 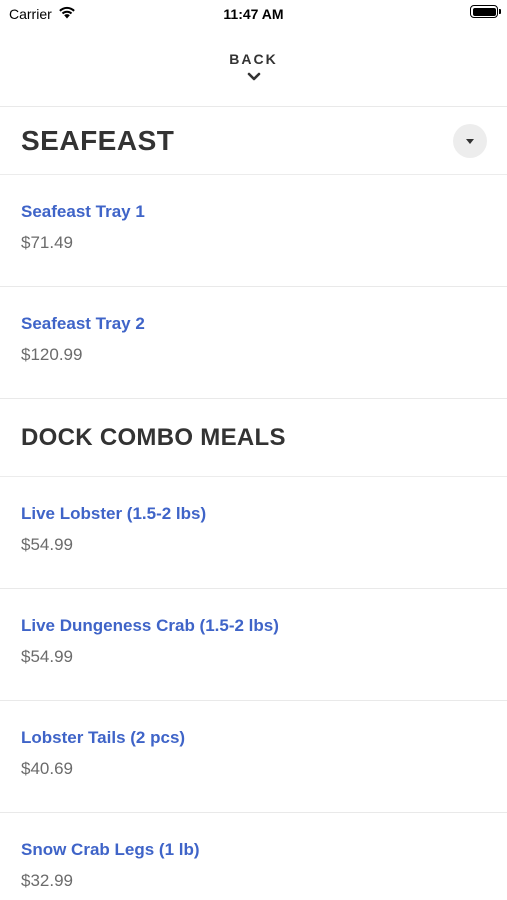 I want to click on menu-item-name: Snow Crab Legs (1 lb), so click(x=253, y=850).